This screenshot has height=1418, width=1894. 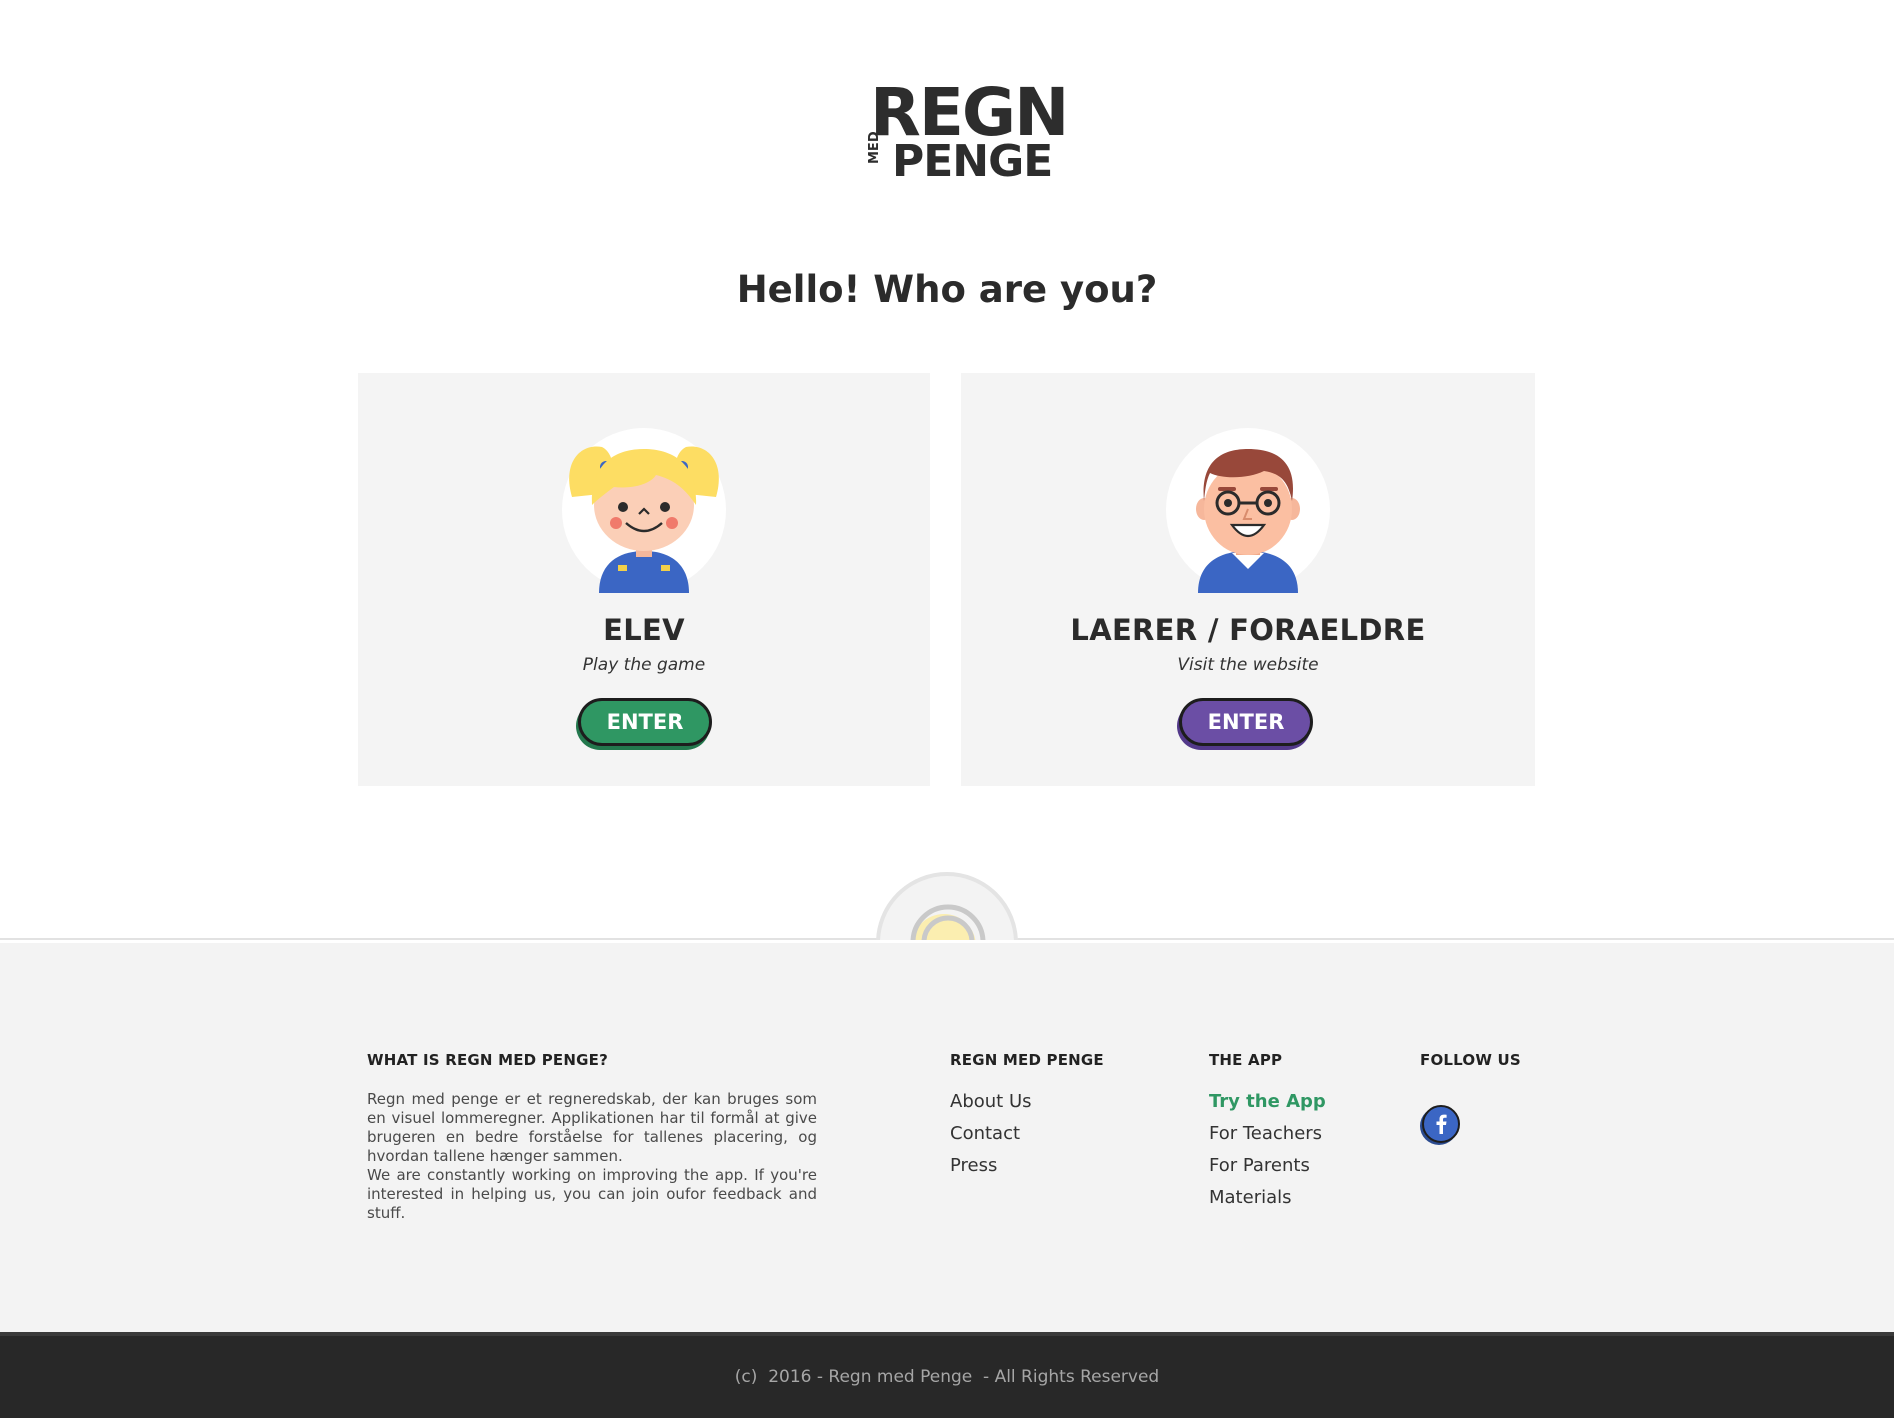 What do you see at coordinates (1246, 1060) in the screenshot?
I see `app-col-heading: THE APP` at bounding box center [1246, 1060].